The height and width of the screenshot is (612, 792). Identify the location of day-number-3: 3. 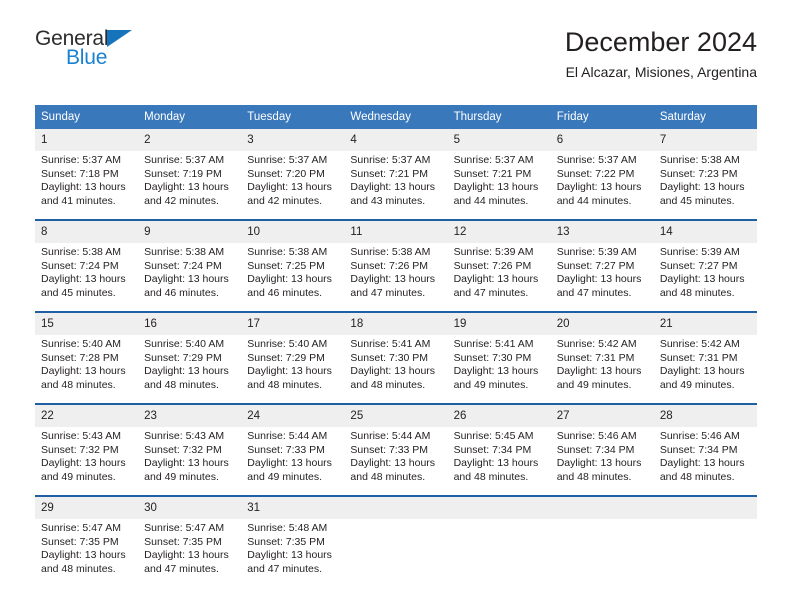
(292, 140).